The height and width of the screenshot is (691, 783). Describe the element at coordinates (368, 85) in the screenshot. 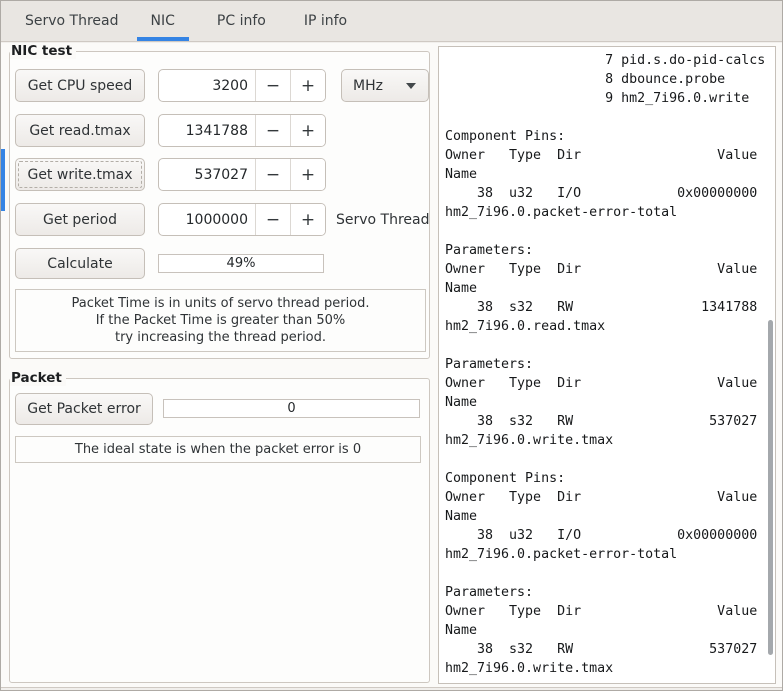

I see `unit-dropdown-value: MHz` at that location.